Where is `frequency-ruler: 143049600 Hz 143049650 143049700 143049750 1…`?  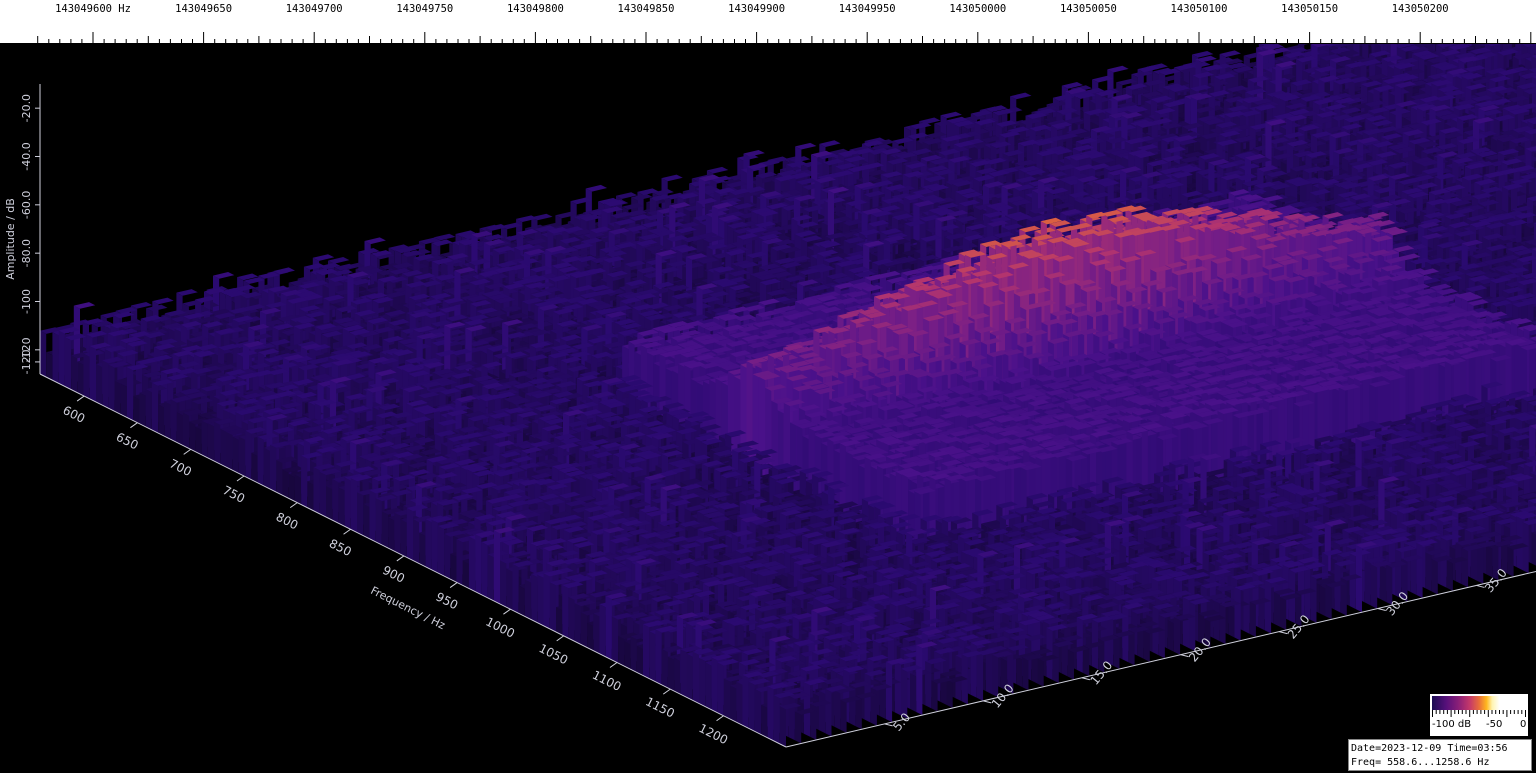 frequency-ruler: 143049600 Hz 143049650 143049700 143049750 1… is located at coordinates (768, 22).